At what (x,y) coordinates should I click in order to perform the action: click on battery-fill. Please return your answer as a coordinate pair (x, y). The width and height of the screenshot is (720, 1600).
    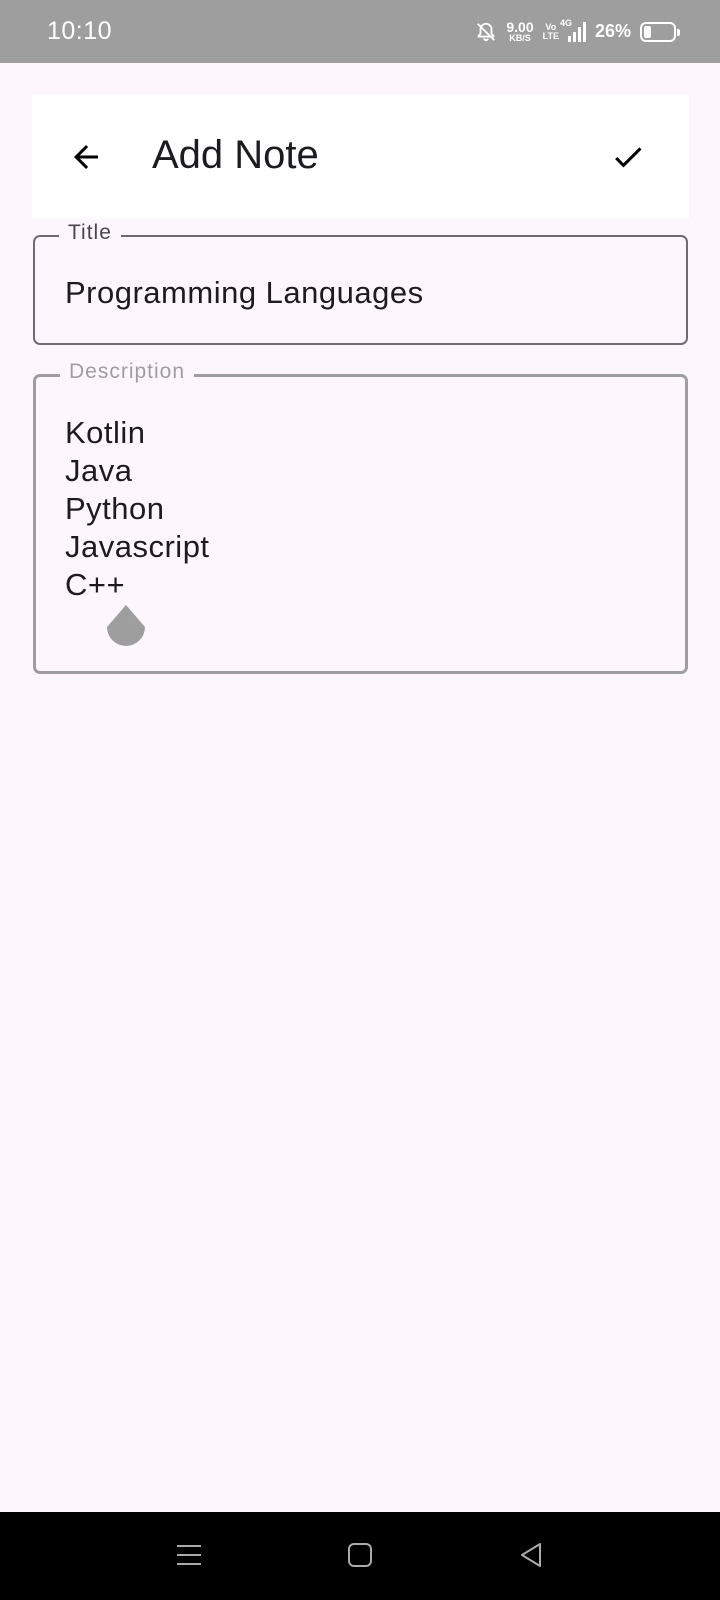
    Looking at the image, I should click on (648, 31).